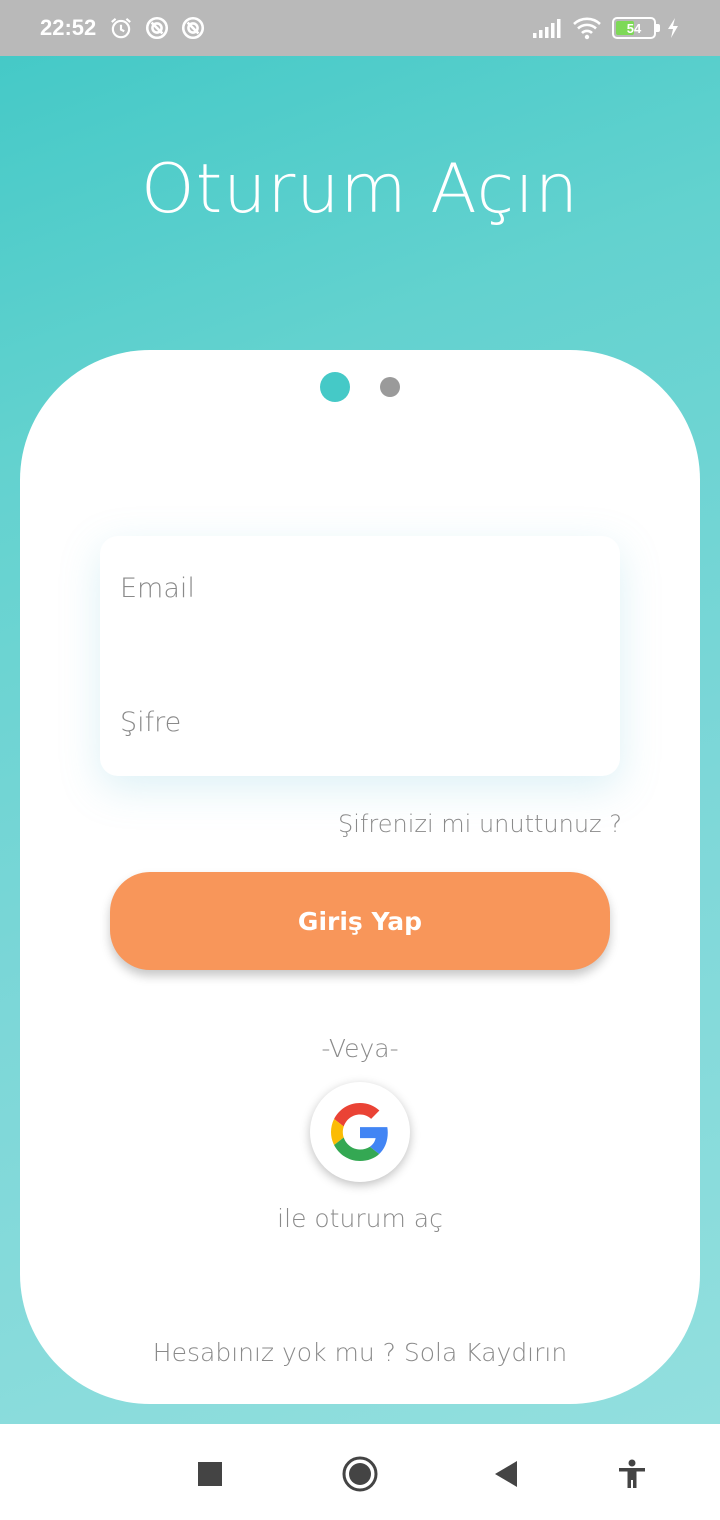 This screenshot has width=720, height=1520. What do you see at coordinates (360, 28) in the screenshot?
I see `status-bar: 22:52 54` at bounding box center [360, 28].